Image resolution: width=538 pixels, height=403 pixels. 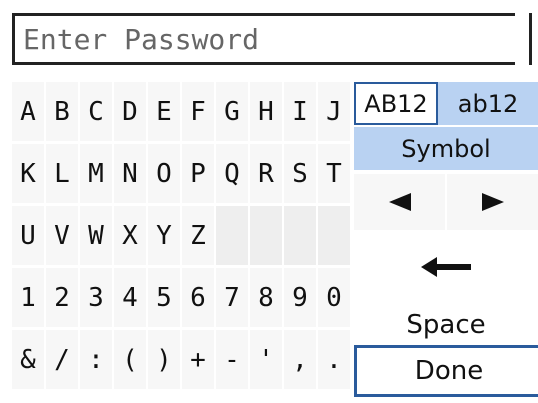 I want to click on character-key: -, so click(x=232, y=359).